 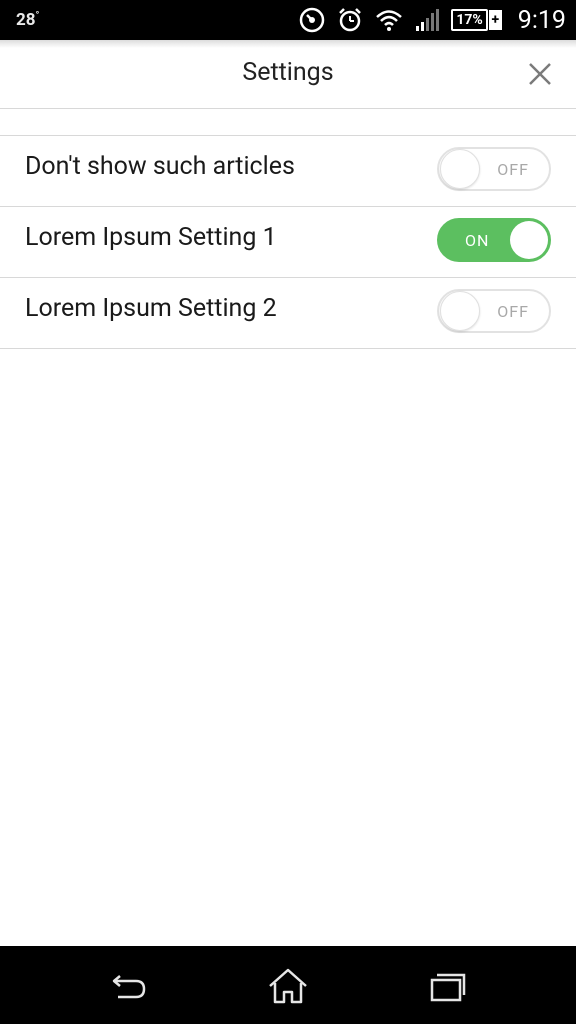 I want to click on setting-row-dont-show-articles: Don't show such articles OFF, so click(x=288, y=171).